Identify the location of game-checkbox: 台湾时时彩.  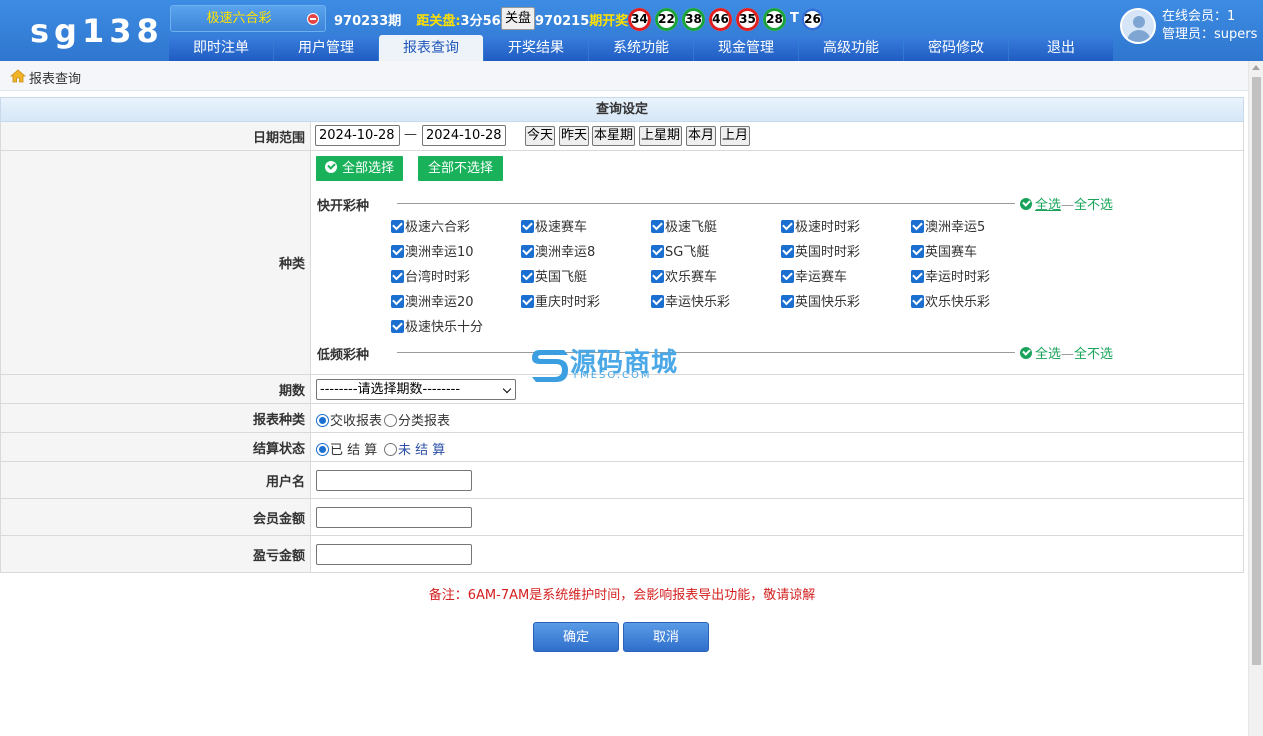
(431, 275).